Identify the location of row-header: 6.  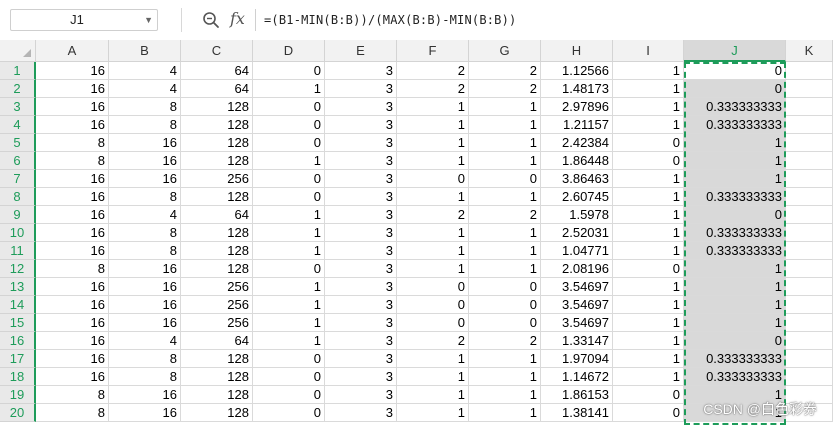
(18, 161).